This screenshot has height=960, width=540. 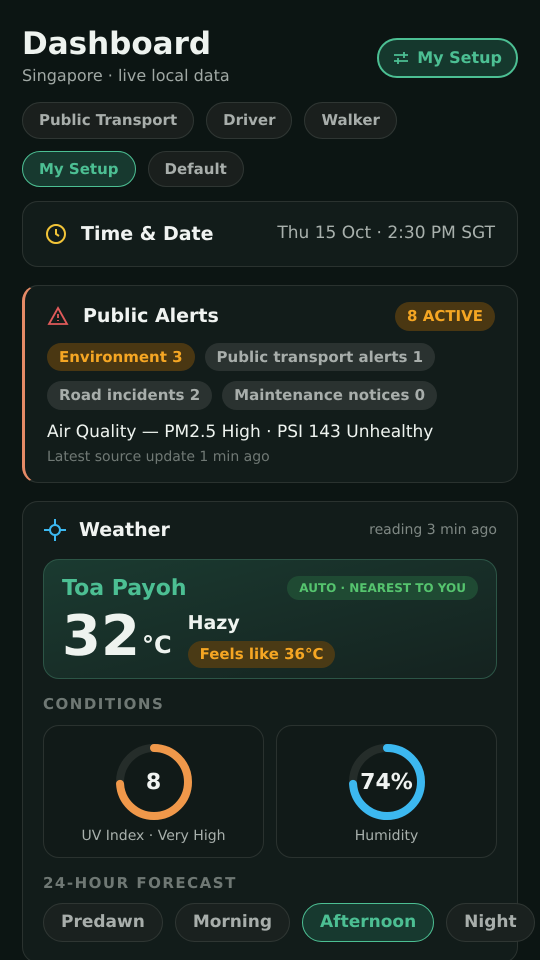 I want to click on page-subtitle: Singapore · live local data, so click(x=126, y=76).